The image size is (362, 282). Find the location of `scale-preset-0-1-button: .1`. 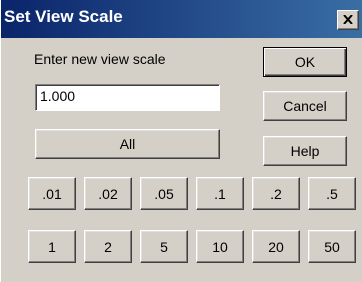

scale-preset-0-1-button: .1 is located at coordinates (220, 193).